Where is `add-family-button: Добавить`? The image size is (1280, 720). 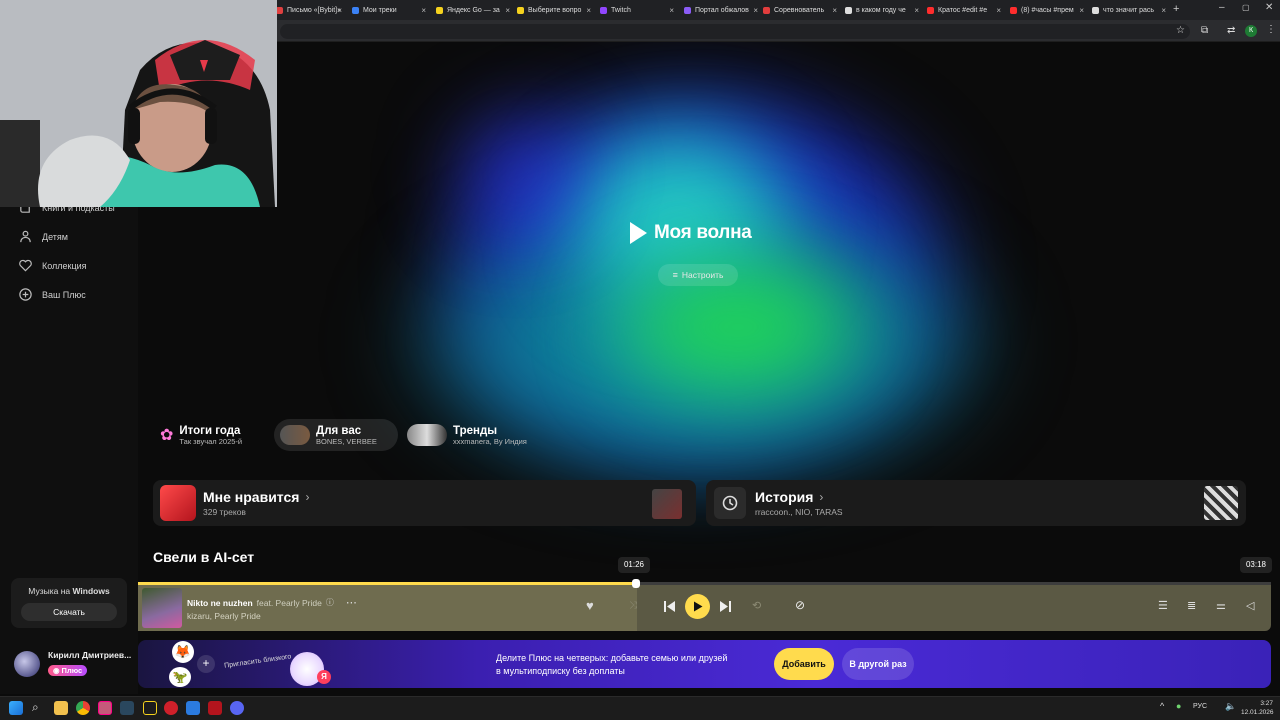 add-family-button: Добавить is located at coordinates (804, 664).